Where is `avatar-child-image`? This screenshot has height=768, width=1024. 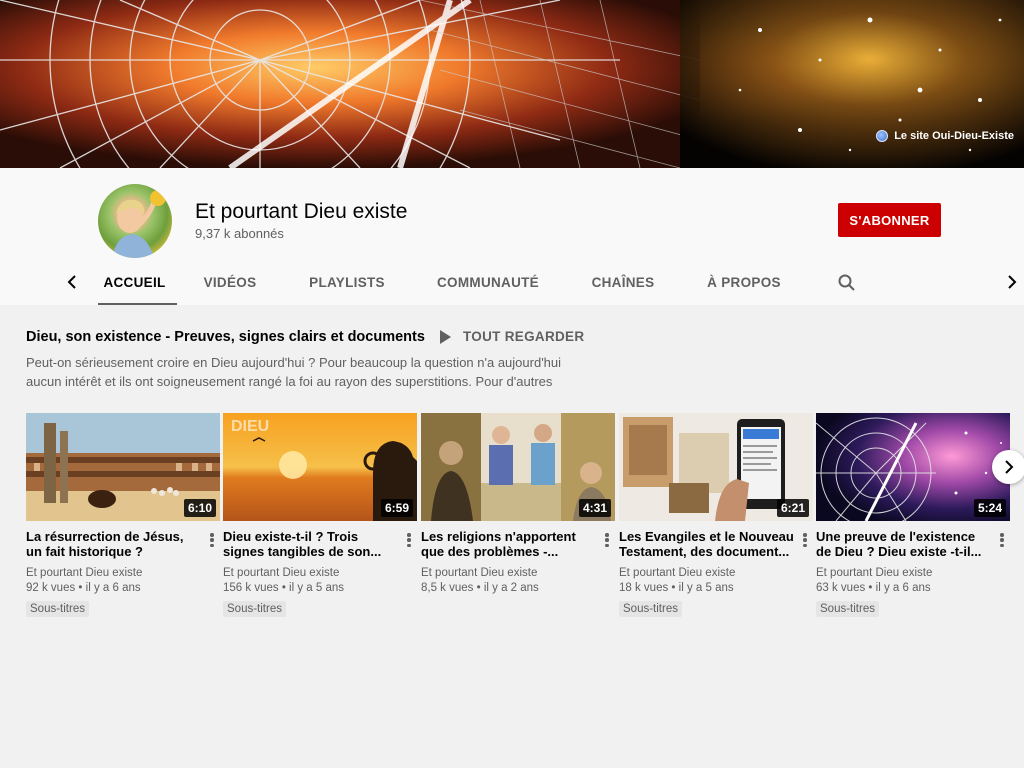
avatar-child-image is located at coordinates (139, 224).